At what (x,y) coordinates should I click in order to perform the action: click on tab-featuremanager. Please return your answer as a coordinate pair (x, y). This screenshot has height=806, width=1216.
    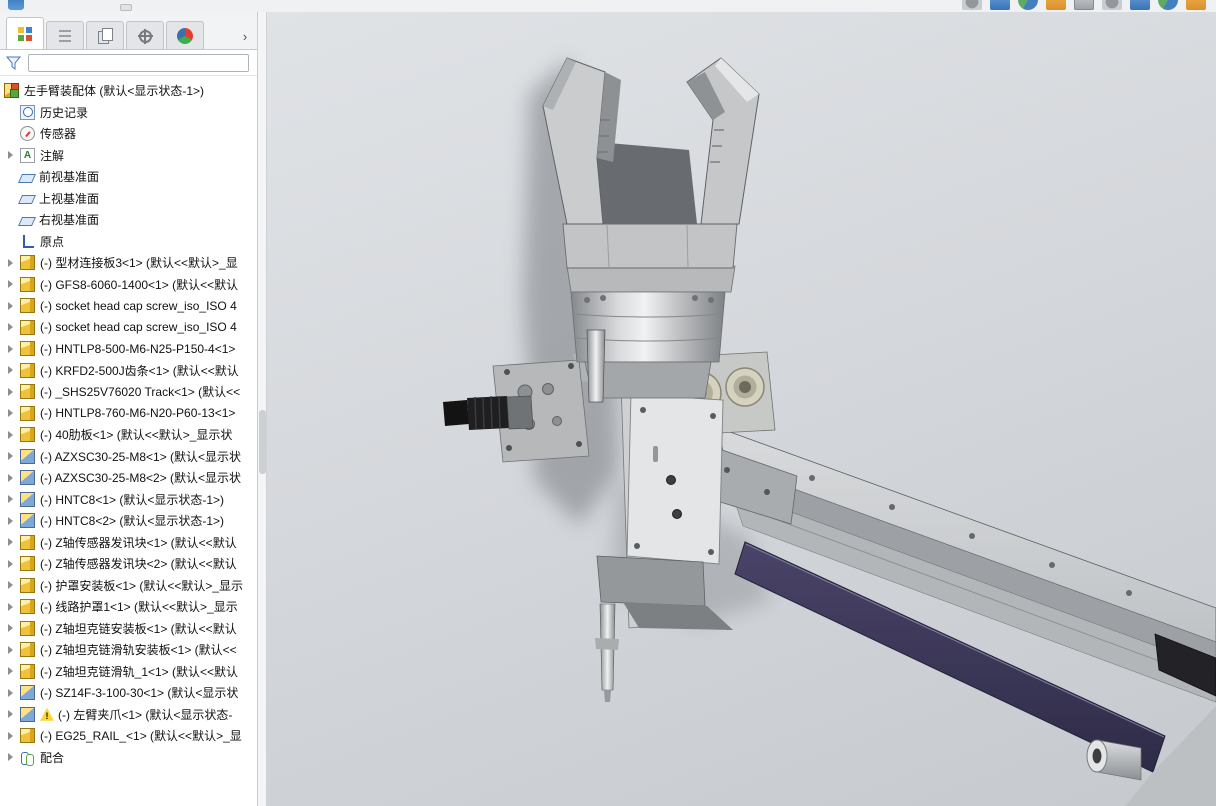
    Looking at the image, I should click on (25, 33).